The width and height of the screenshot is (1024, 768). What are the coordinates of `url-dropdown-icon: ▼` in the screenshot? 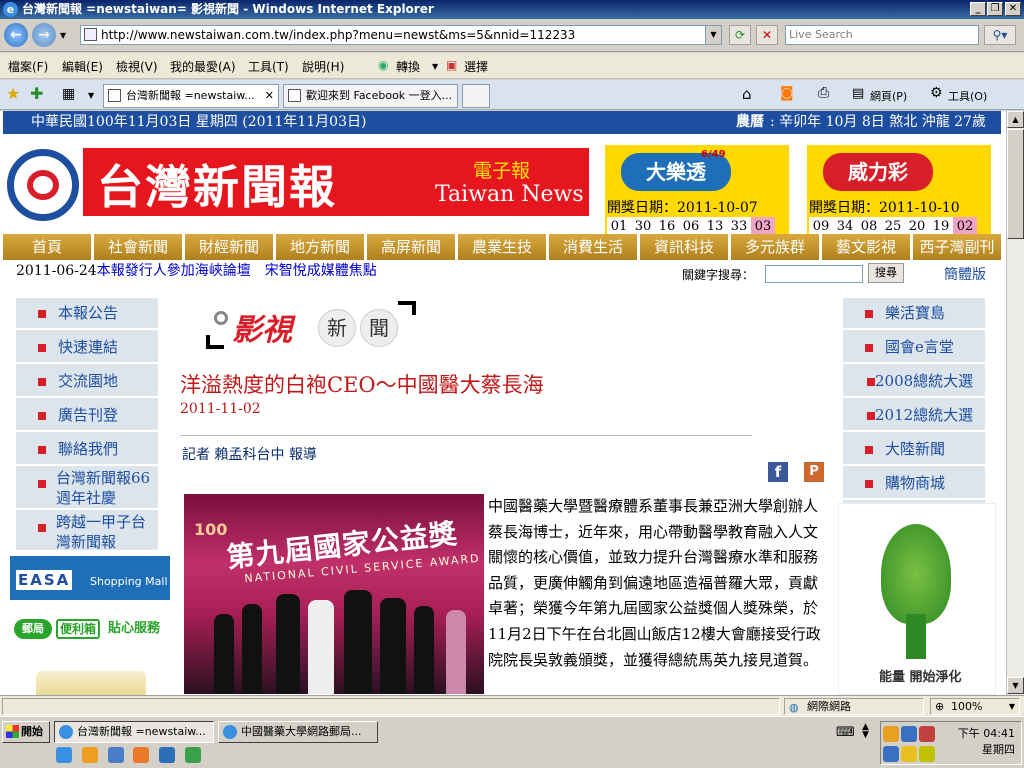 It's located at (713, 35).